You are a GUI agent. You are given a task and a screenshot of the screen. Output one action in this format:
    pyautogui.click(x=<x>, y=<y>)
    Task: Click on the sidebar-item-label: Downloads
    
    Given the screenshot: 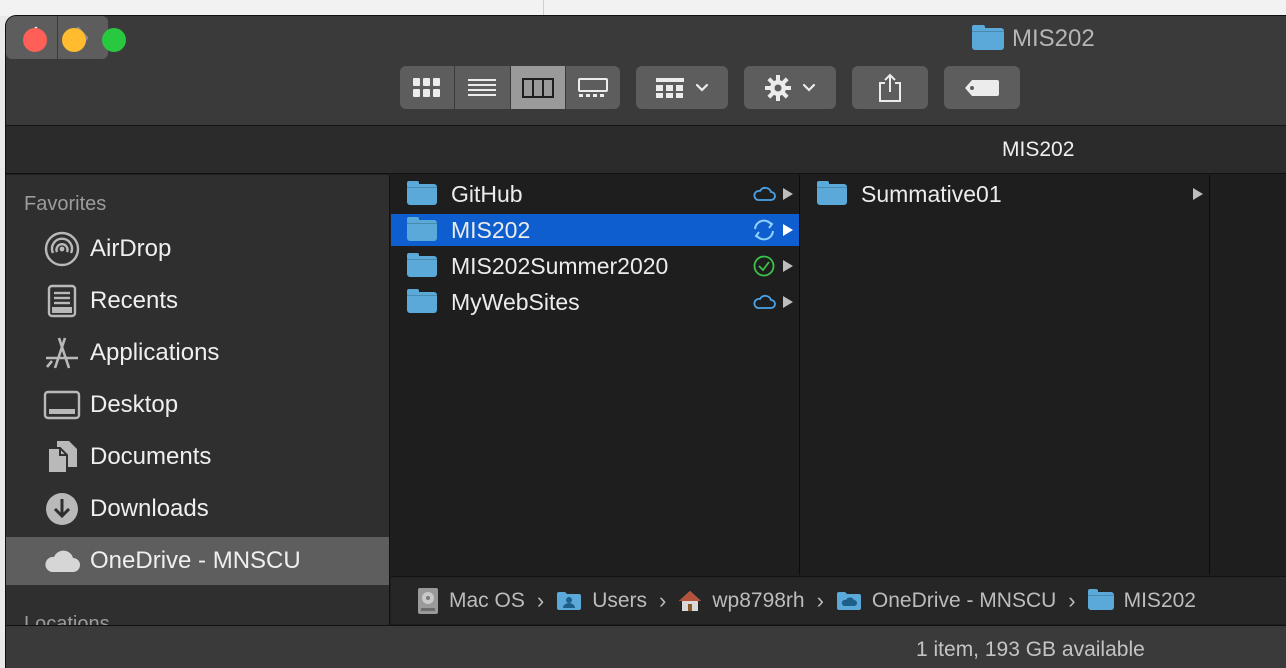 What is the action you would take?
    pyautogui.click(x=149, y=508)
    